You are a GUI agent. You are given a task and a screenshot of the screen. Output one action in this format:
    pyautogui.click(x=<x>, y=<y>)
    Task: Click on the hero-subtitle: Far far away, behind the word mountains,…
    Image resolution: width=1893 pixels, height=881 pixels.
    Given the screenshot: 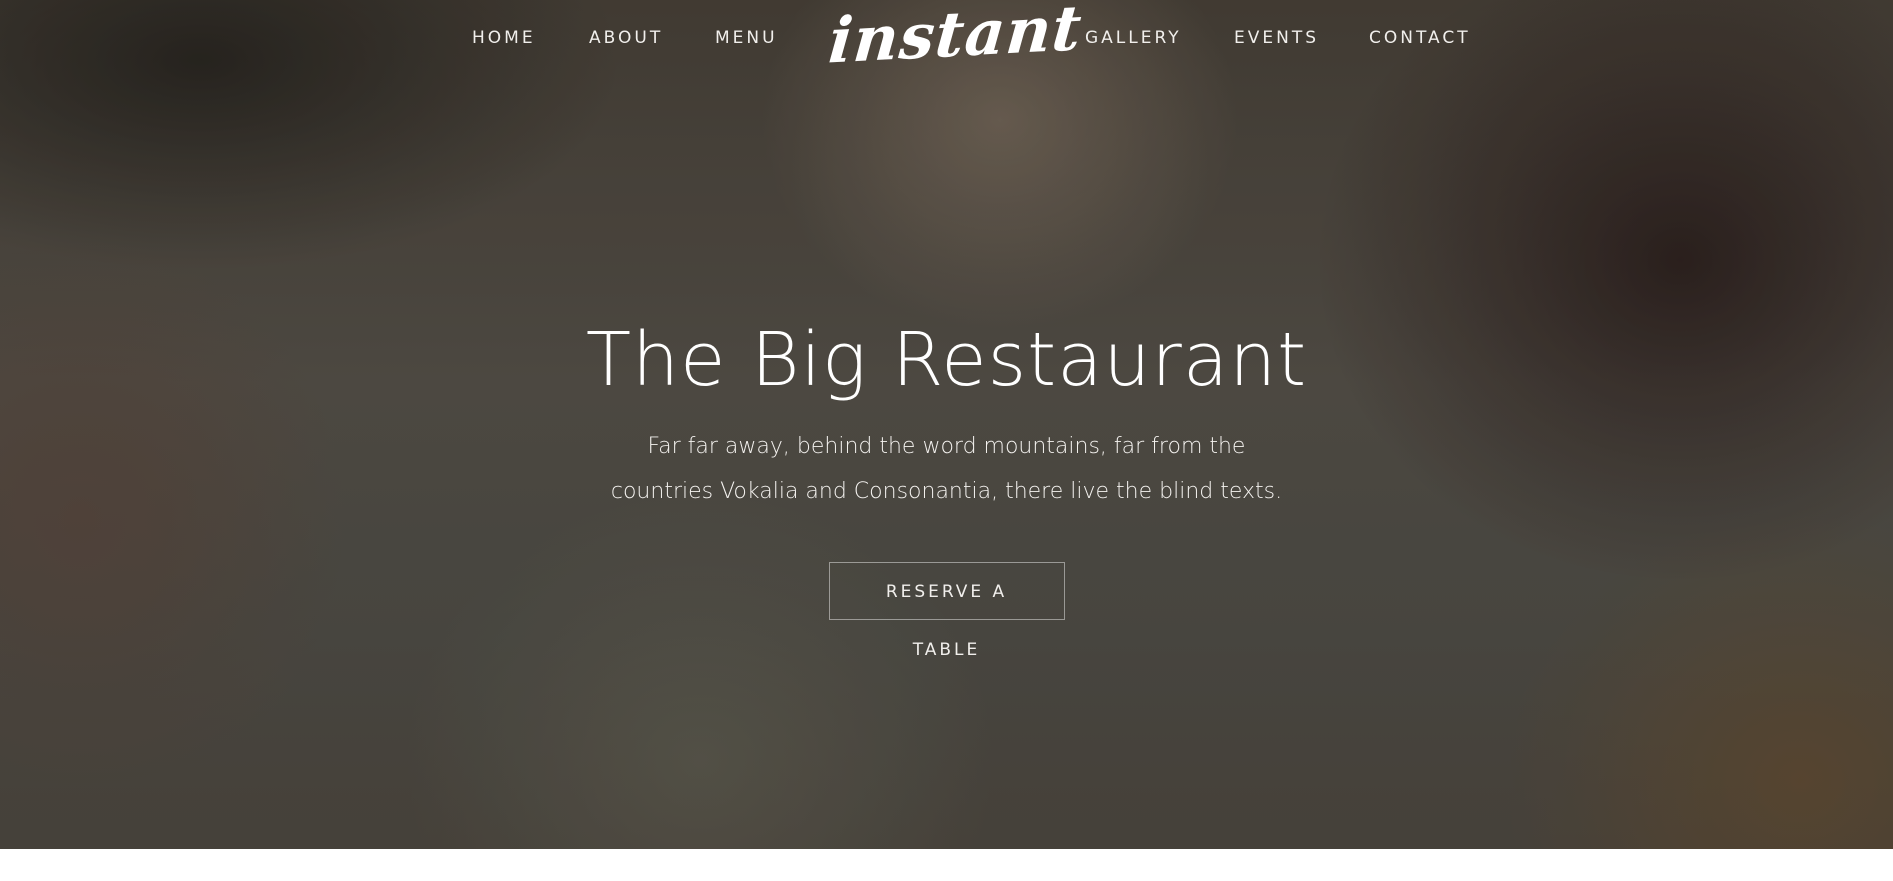 What is the action you would take?
    pyautogui.click(x=947, y=469)
    